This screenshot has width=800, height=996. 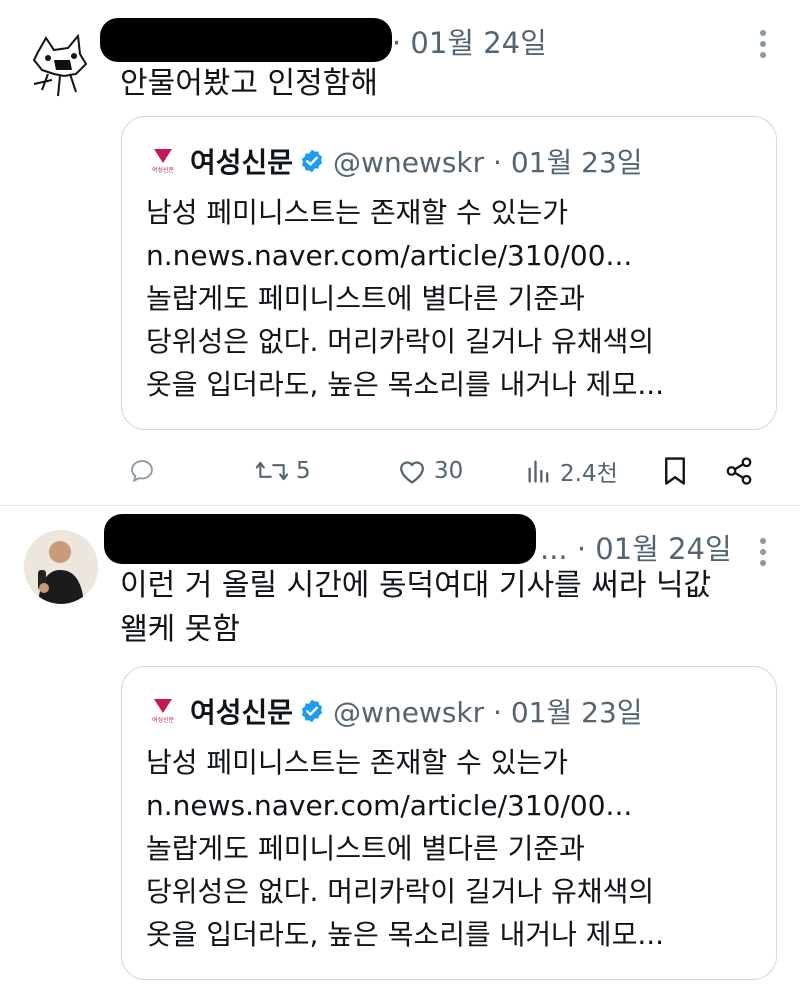 I want to click on reply-button, so click(x=142, y=471).